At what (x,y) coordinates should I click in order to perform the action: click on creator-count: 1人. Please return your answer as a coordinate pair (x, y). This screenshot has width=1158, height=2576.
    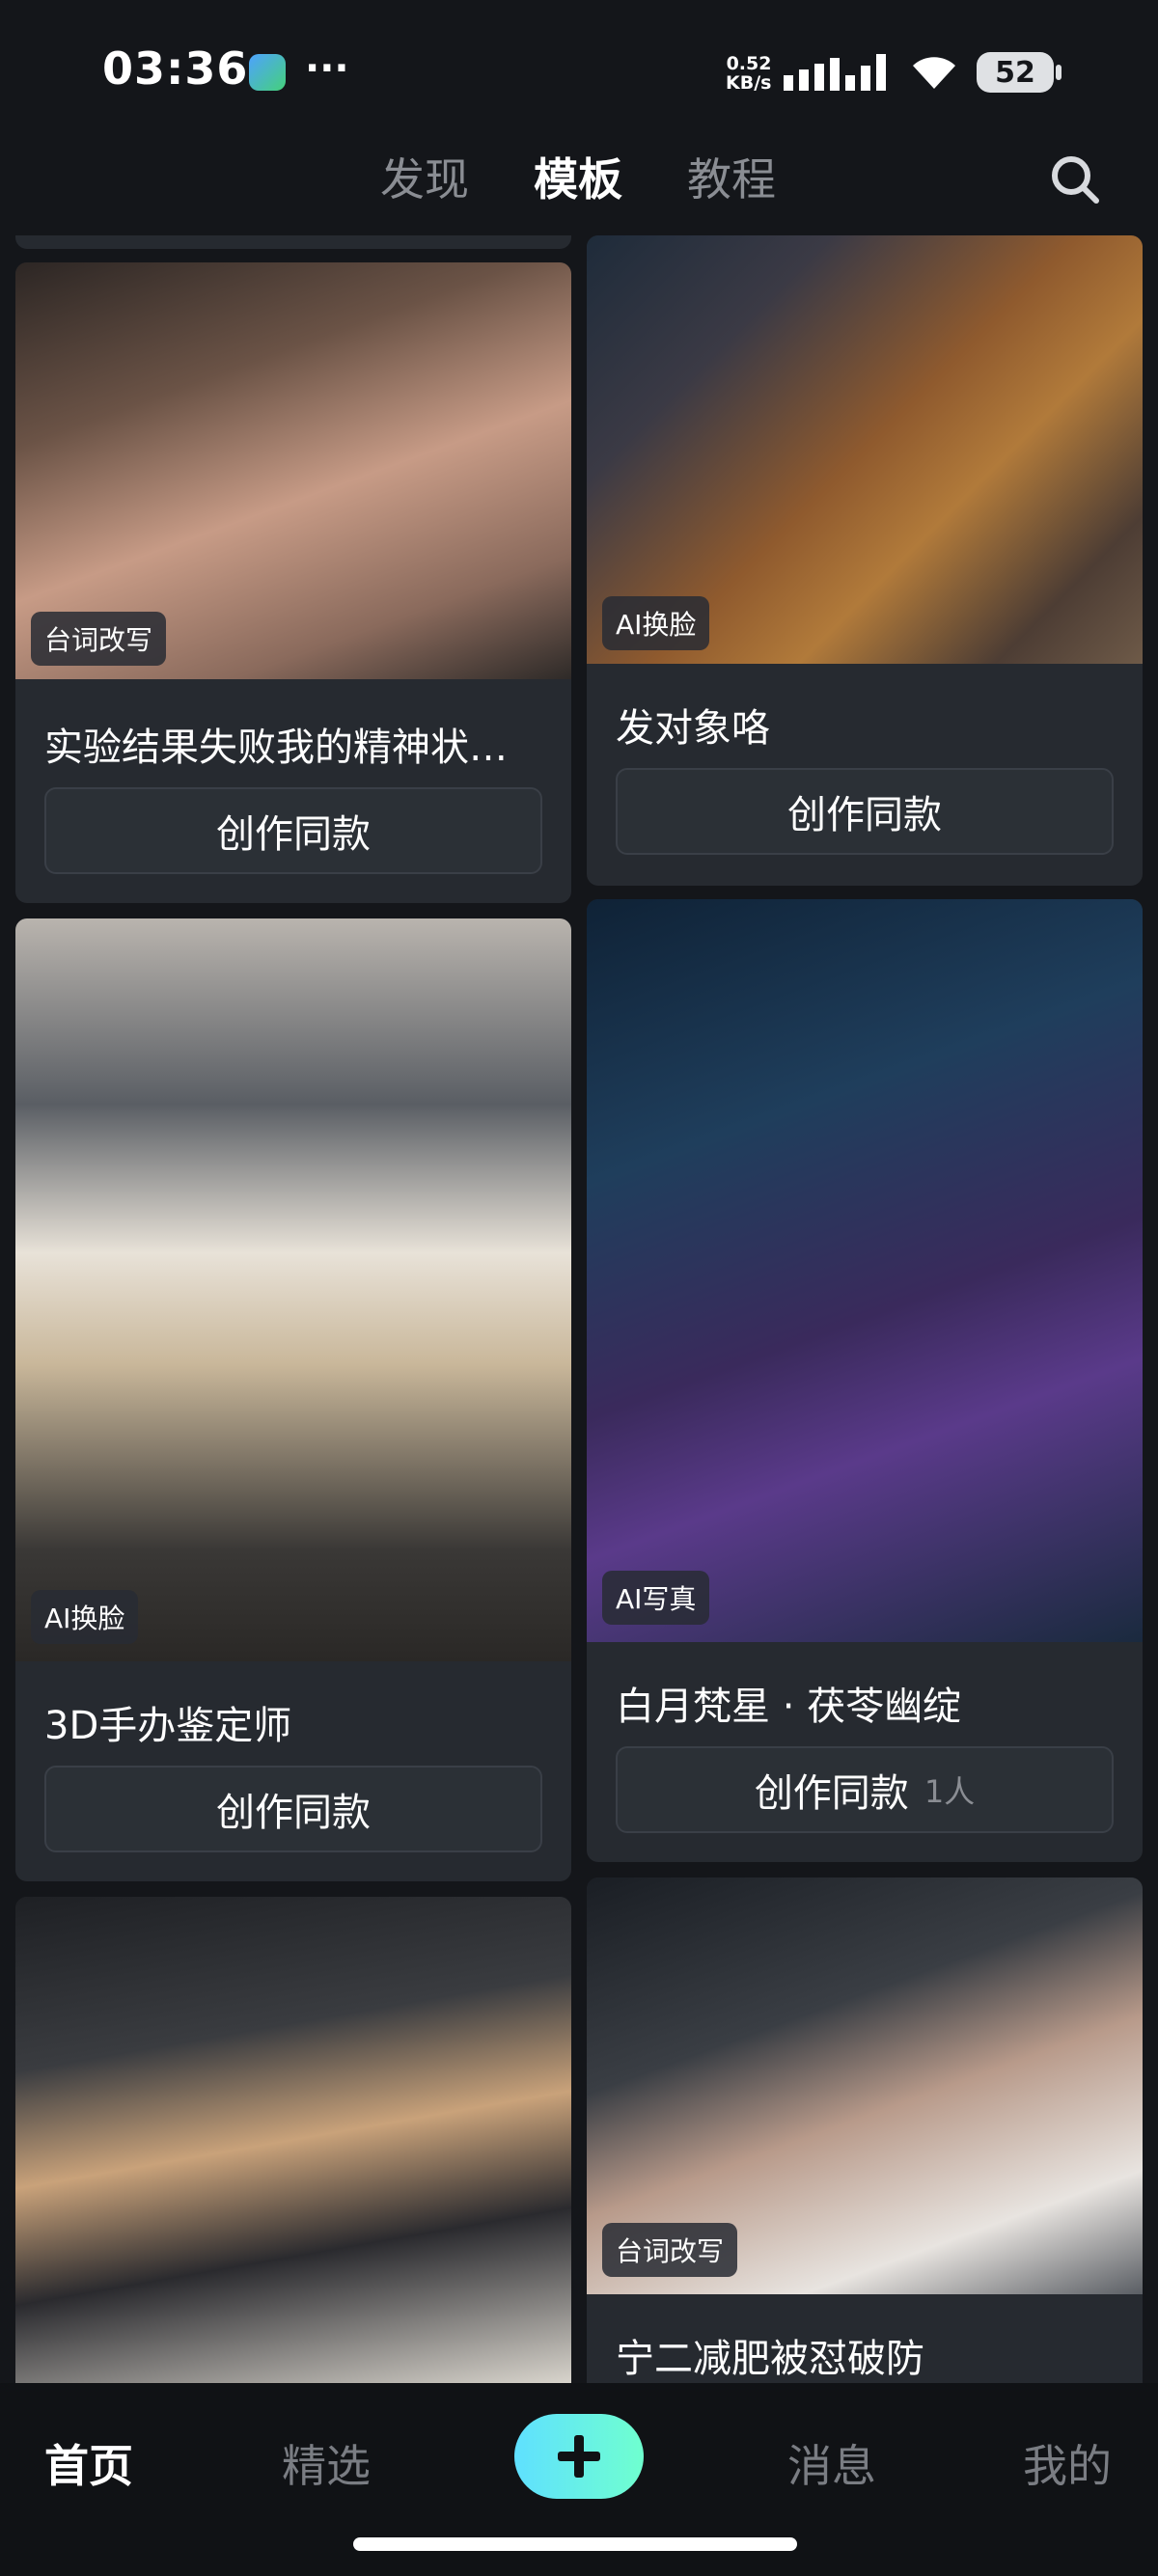
    Looking at the image, I should click on (950, 1792).